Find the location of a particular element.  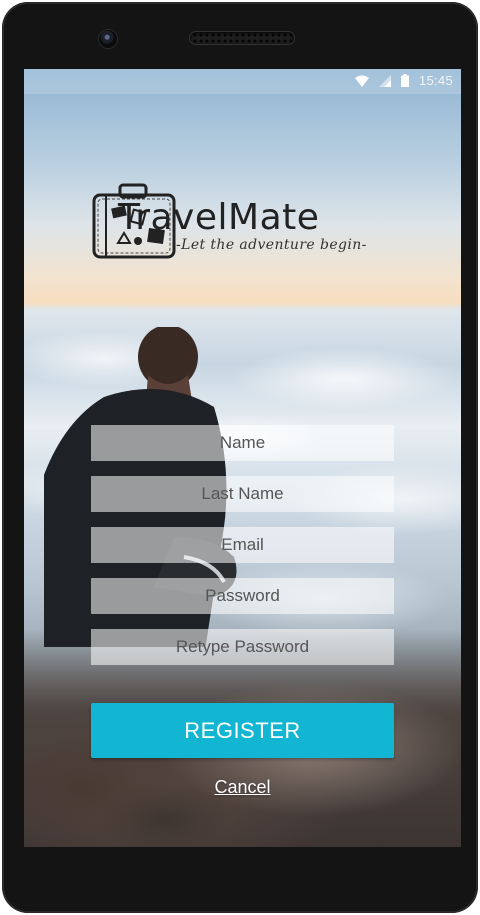

retype-password-field is located at coordinates (242, 647).